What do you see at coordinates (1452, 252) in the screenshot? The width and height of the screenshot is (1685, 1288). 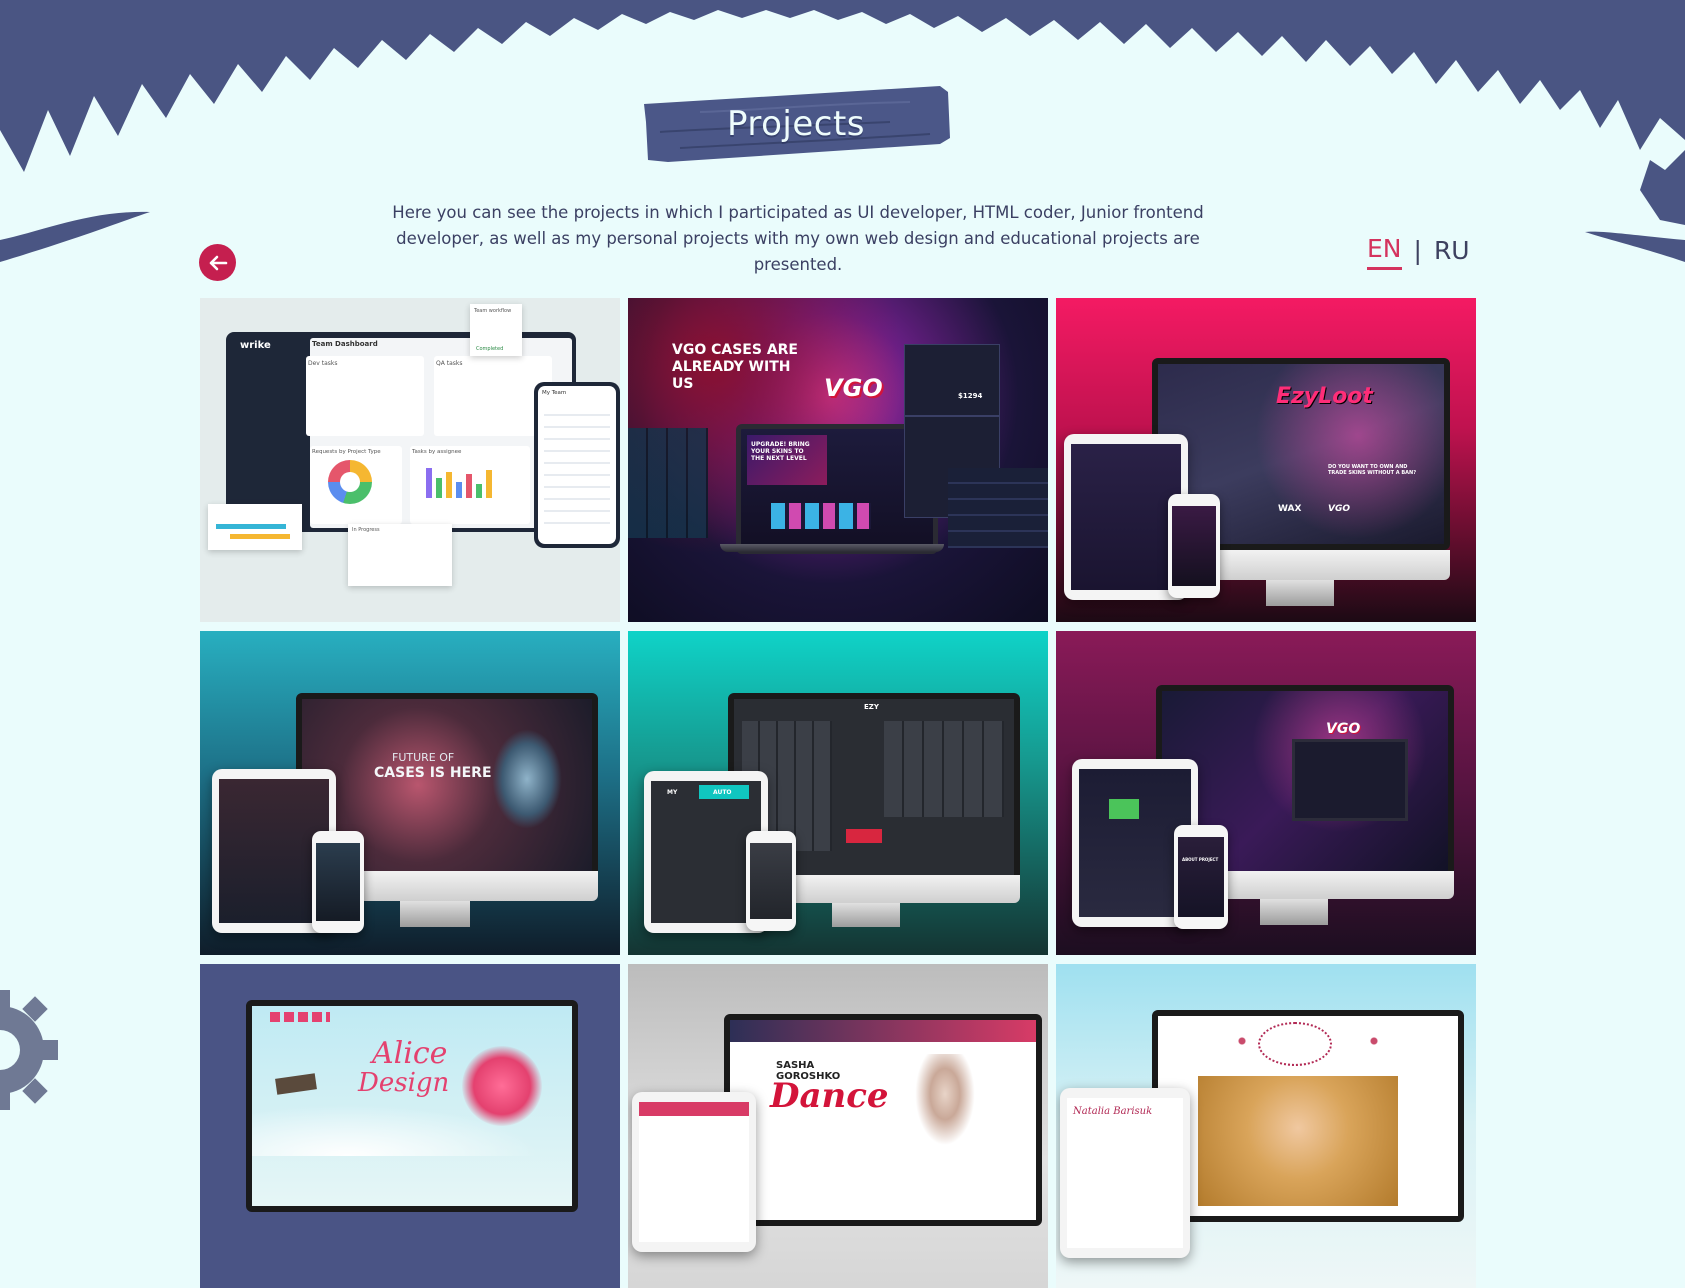 I see `language-ru: RU` at bounding box center [1452, 252].